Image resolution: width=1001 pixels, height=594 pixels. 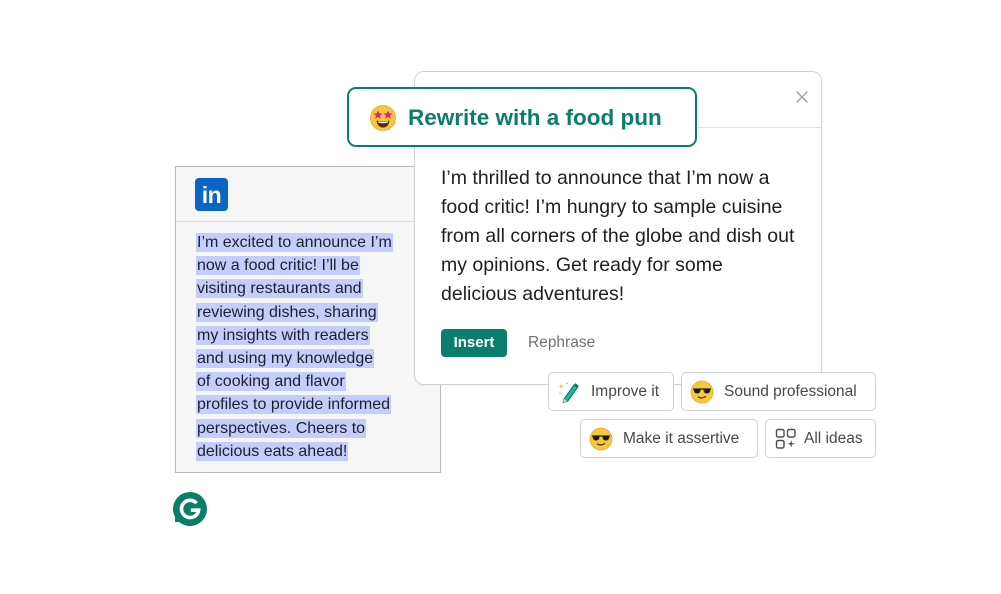 I want to click on make-it-assertive-chip: Make it assertive, so click(x=669, y=438).